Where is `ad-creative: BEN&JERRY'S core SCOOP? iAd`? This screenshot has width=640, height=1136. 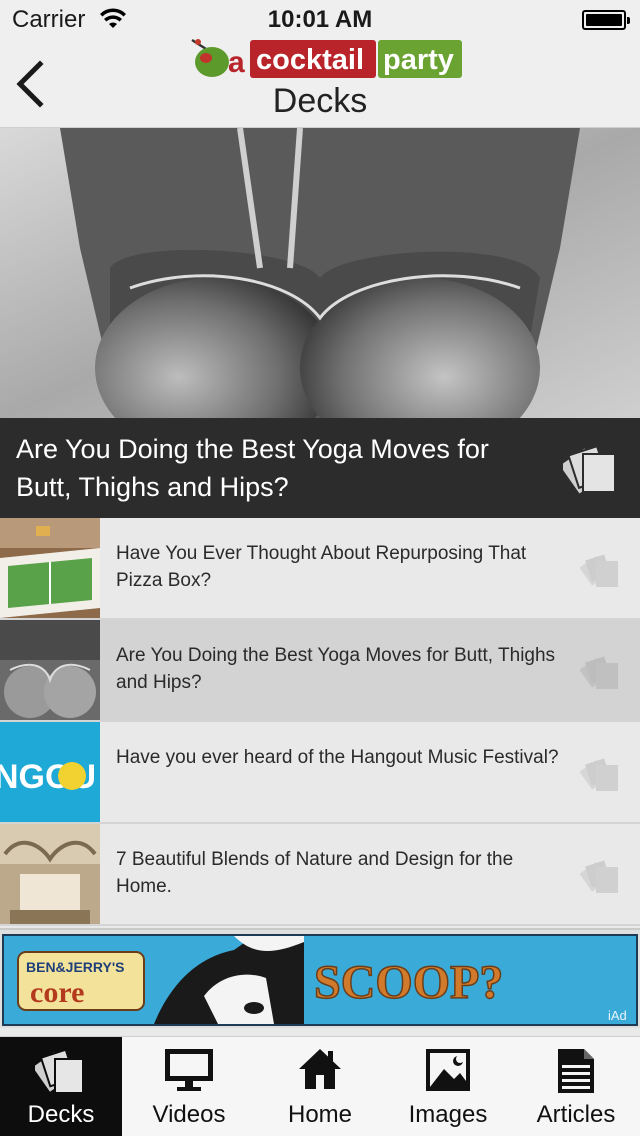
ad-creative: BEN&JERRY'S core SCOOP? iAd is located at coordinates (320, 980).